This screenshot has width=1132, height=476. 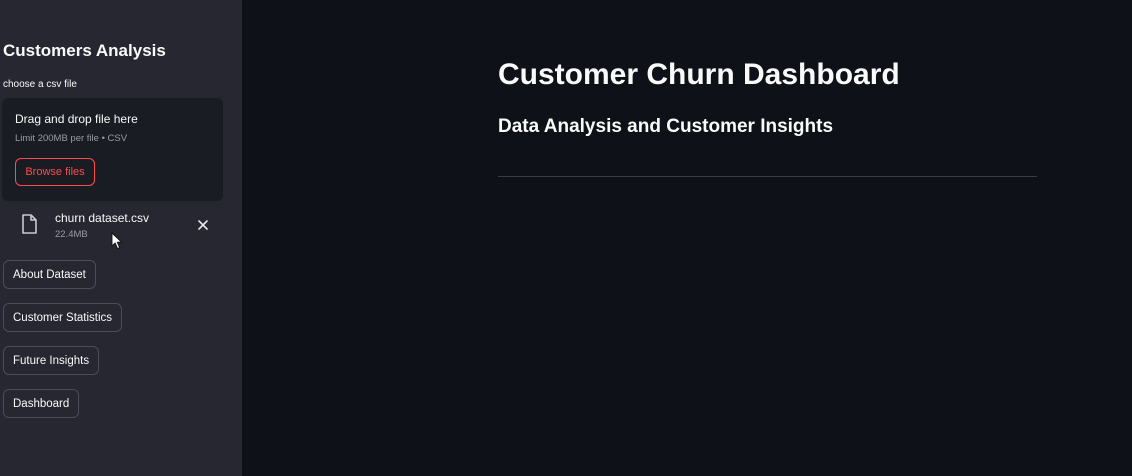 I want to click on page-title: Customer Churn Dashboard, so click(x=699, y=74).